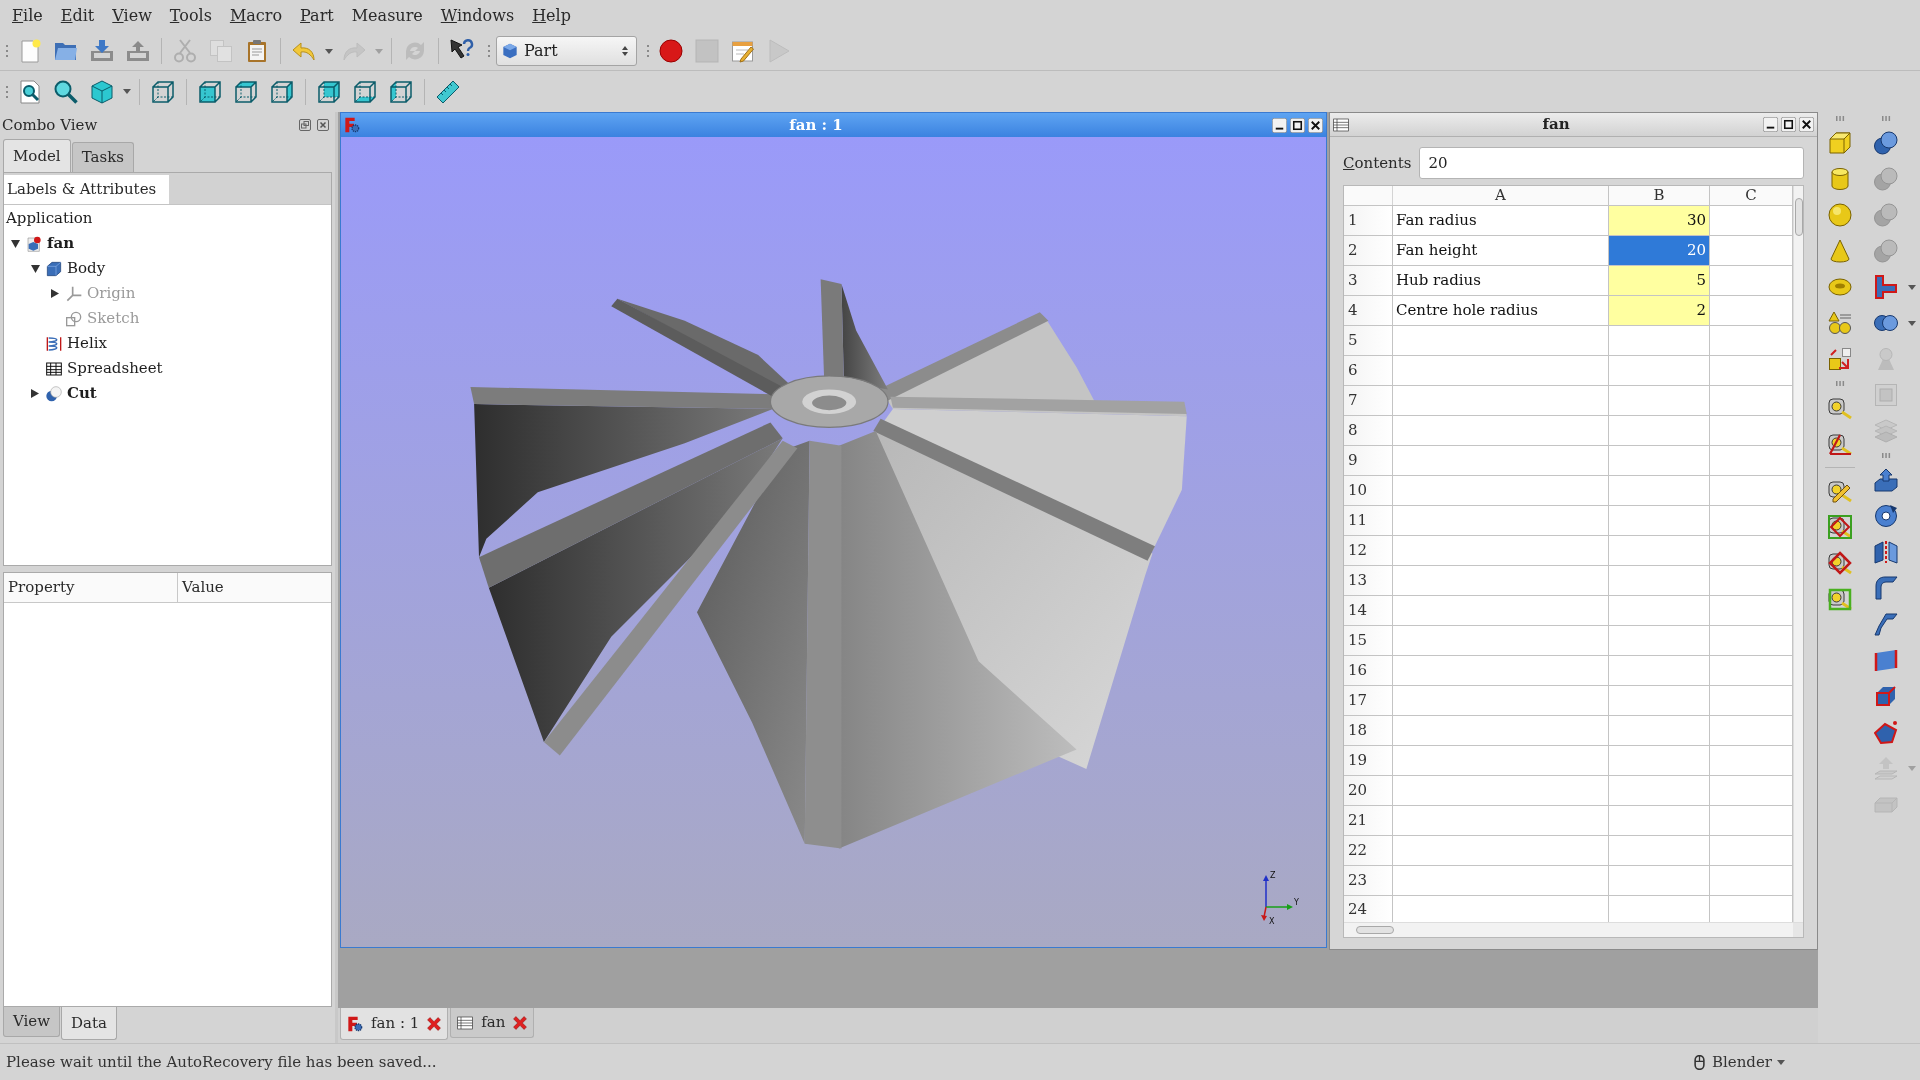 The width and height of the screenshot is (1920, 1080). What do you see at coordinates (1368, 520) in the screenshot?
I see `row-header: 11` at bounding box center [1368, 520].